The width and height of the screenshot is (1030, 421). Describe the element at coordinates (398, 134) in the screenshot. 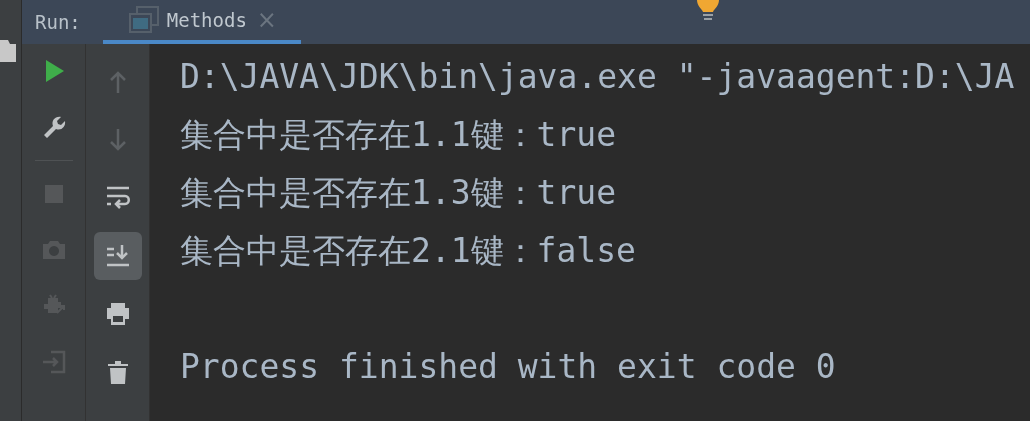

I see `console-line: 集合中是否存在1.1键：true` at that location.